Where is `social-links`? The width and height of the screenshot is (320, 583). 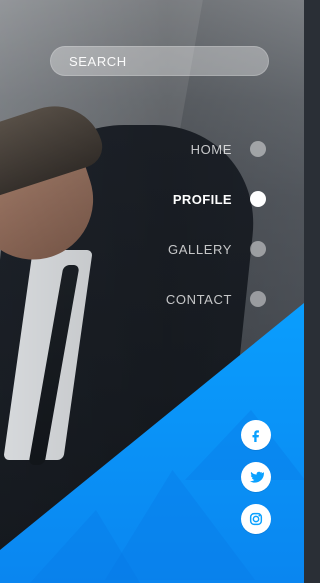
social-links is located at coordinates (258, 477).